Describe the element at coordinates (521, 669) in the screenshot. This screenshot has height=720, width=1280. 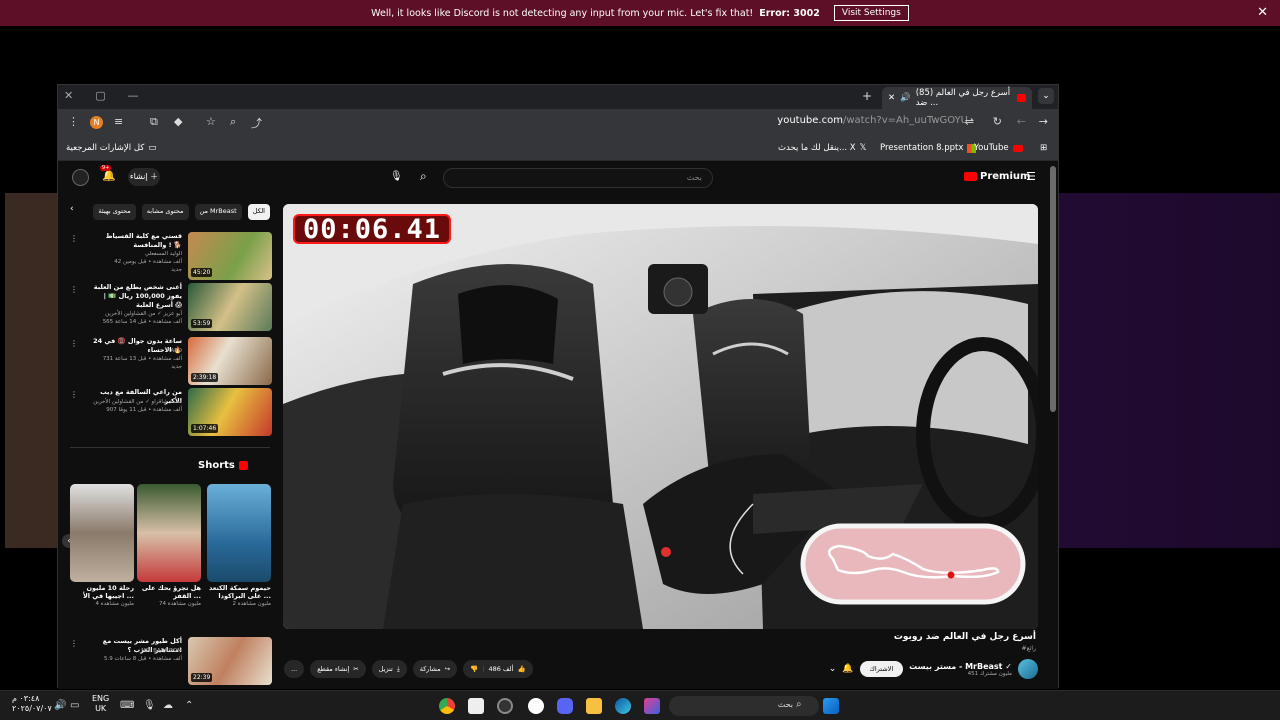
I see `like-icon: 👍` at that location.